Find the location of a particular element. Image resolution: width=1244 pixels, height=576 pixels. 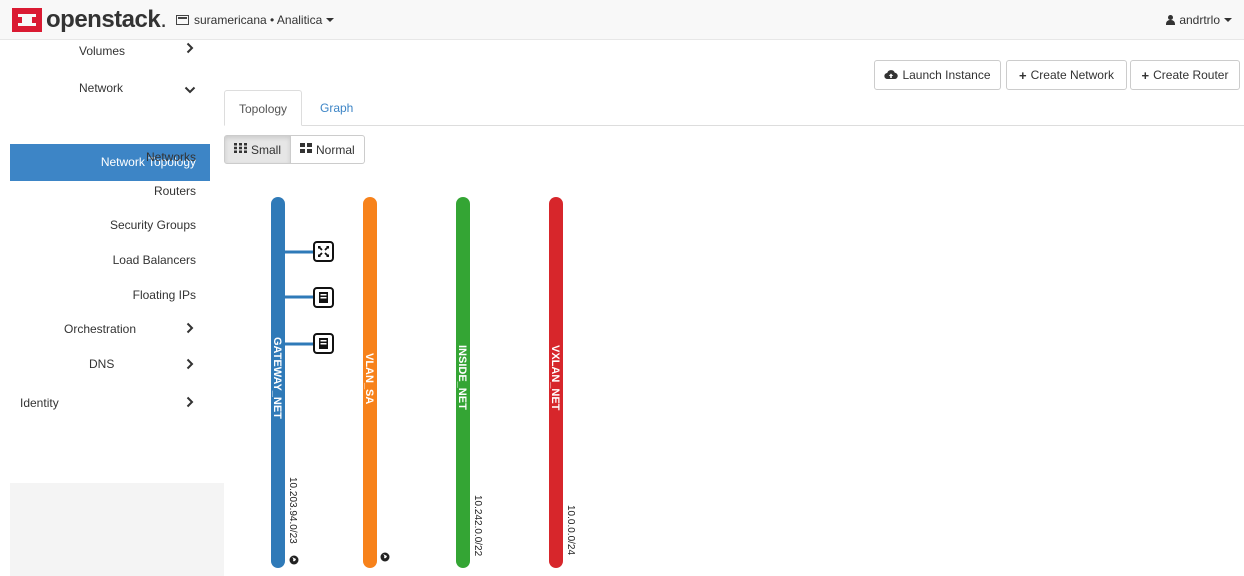

sidebar-item-networks: Networks is located at coordinates (171, 157).